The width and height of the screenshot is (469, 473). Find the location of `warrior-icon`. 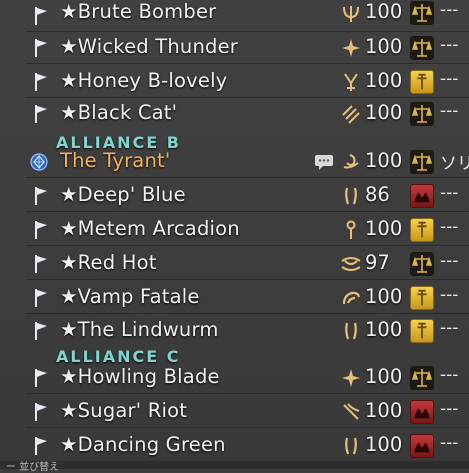

warrior-icon is located at coordinates (351, 14).